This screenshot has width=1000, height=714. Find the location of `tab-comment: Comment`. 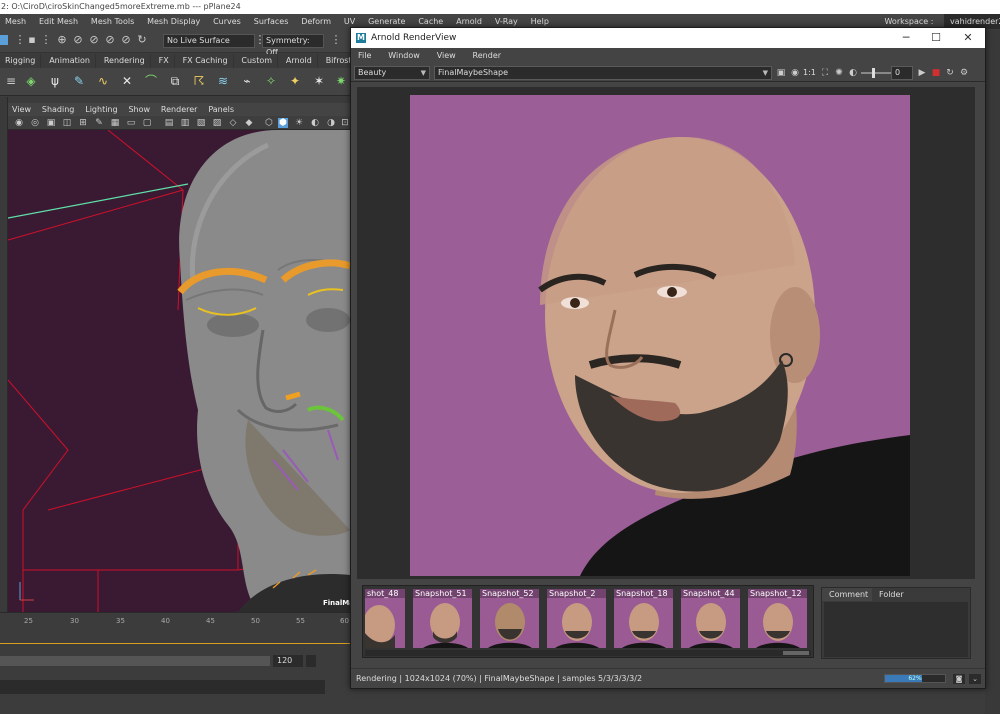

tab-comment: Comment is located at coordinates (849, 594).